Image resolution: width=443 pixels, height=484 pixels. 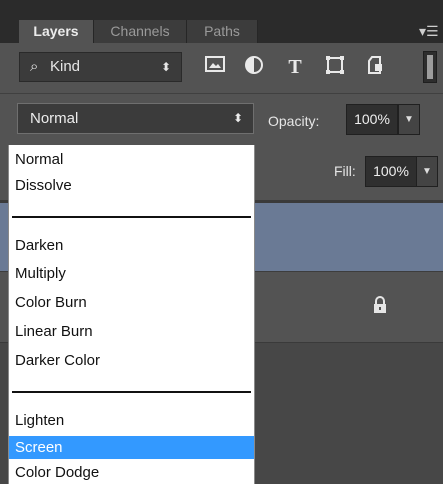 What do you see at coordinates (222, 31) in the screenshot?
I see `tab-paths: Paths` at bounding box center [222, 31].